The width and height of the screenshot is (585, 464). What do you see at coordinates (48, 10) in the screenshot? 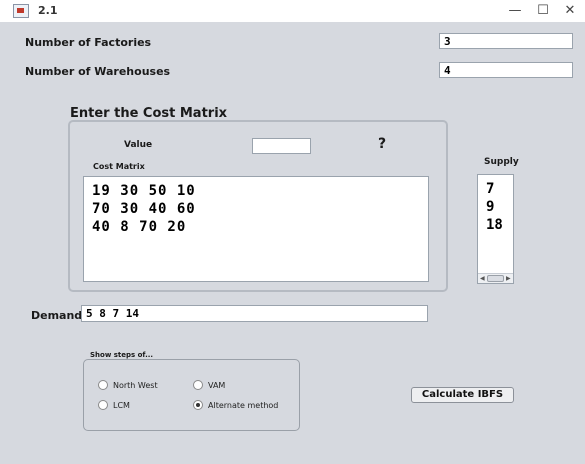
I see `window-title: 2.1` at bounding box center [48, 10].